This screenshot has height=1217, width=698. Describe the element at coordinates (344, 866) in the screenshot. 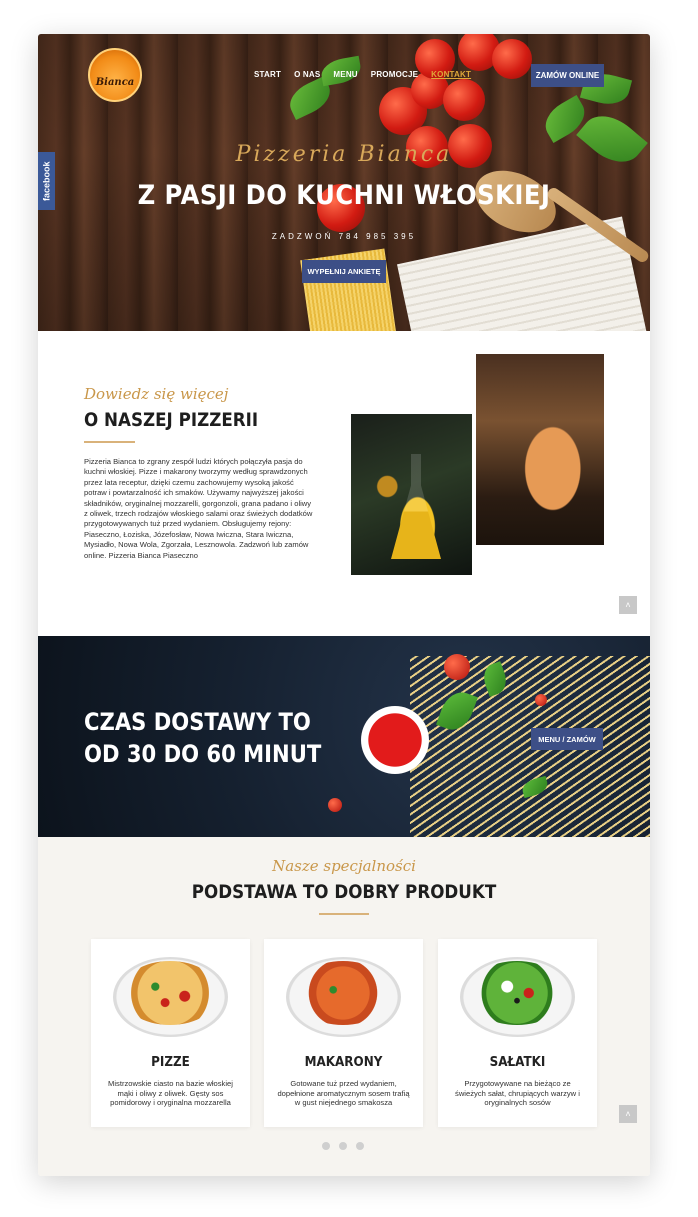

I see `specialties-script-title: Nasze specjalności` at that location.